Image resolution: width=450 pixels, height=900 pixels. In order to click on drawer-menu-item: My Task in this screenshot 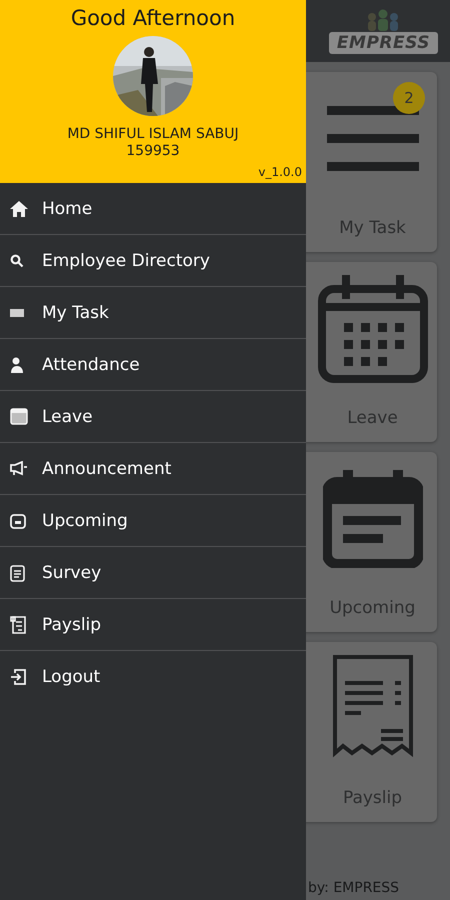, I will do `click(153, 313)`.